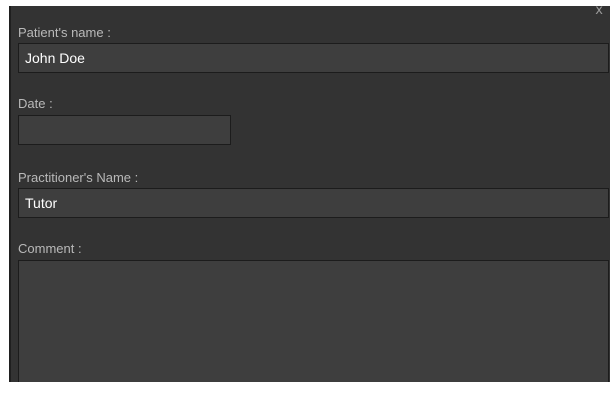 Image resolution: width=610 pixels, height=405 pixels. I want to click on practitioner-name-label: Practitioner's Name :, so click(78, 177).